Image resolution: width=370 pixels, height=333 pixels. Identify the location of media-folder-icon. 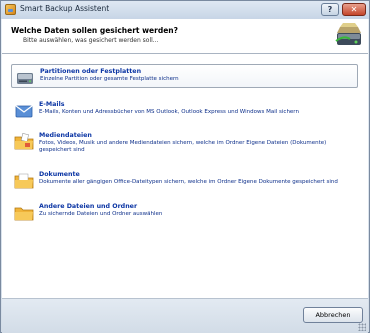
(24, 141).